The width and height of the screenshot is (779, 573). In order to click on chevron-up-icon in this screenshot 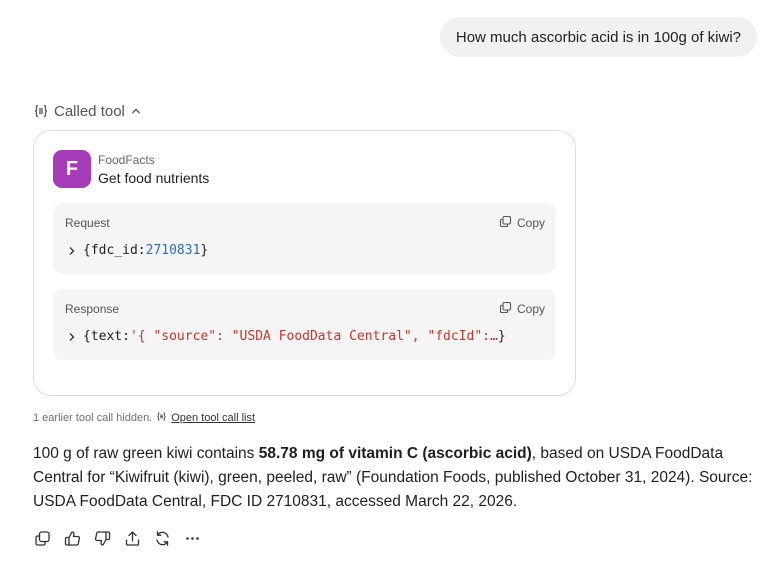, I will do `click(136, 111)`.